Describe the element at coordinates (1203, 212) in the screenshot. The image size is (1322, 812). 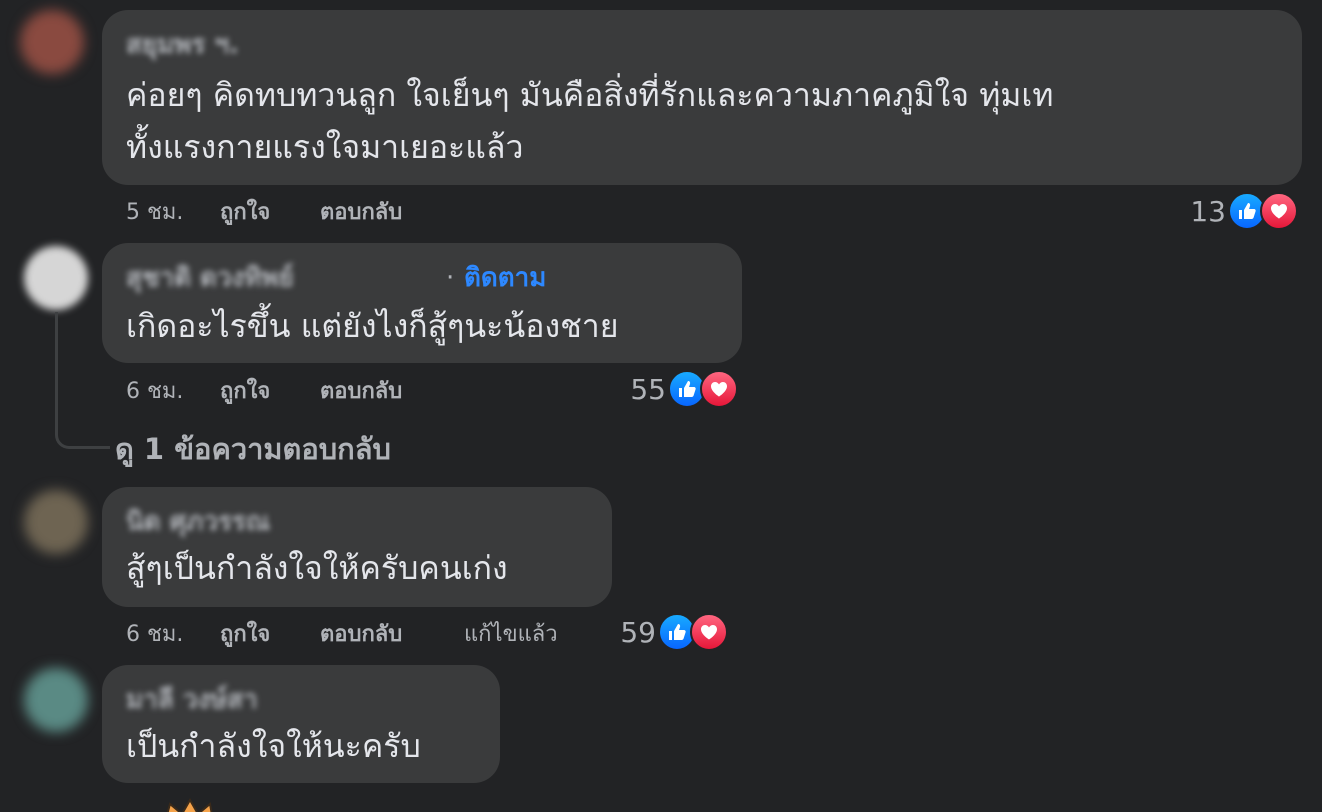
I see `reaction-count: 13` at that location.